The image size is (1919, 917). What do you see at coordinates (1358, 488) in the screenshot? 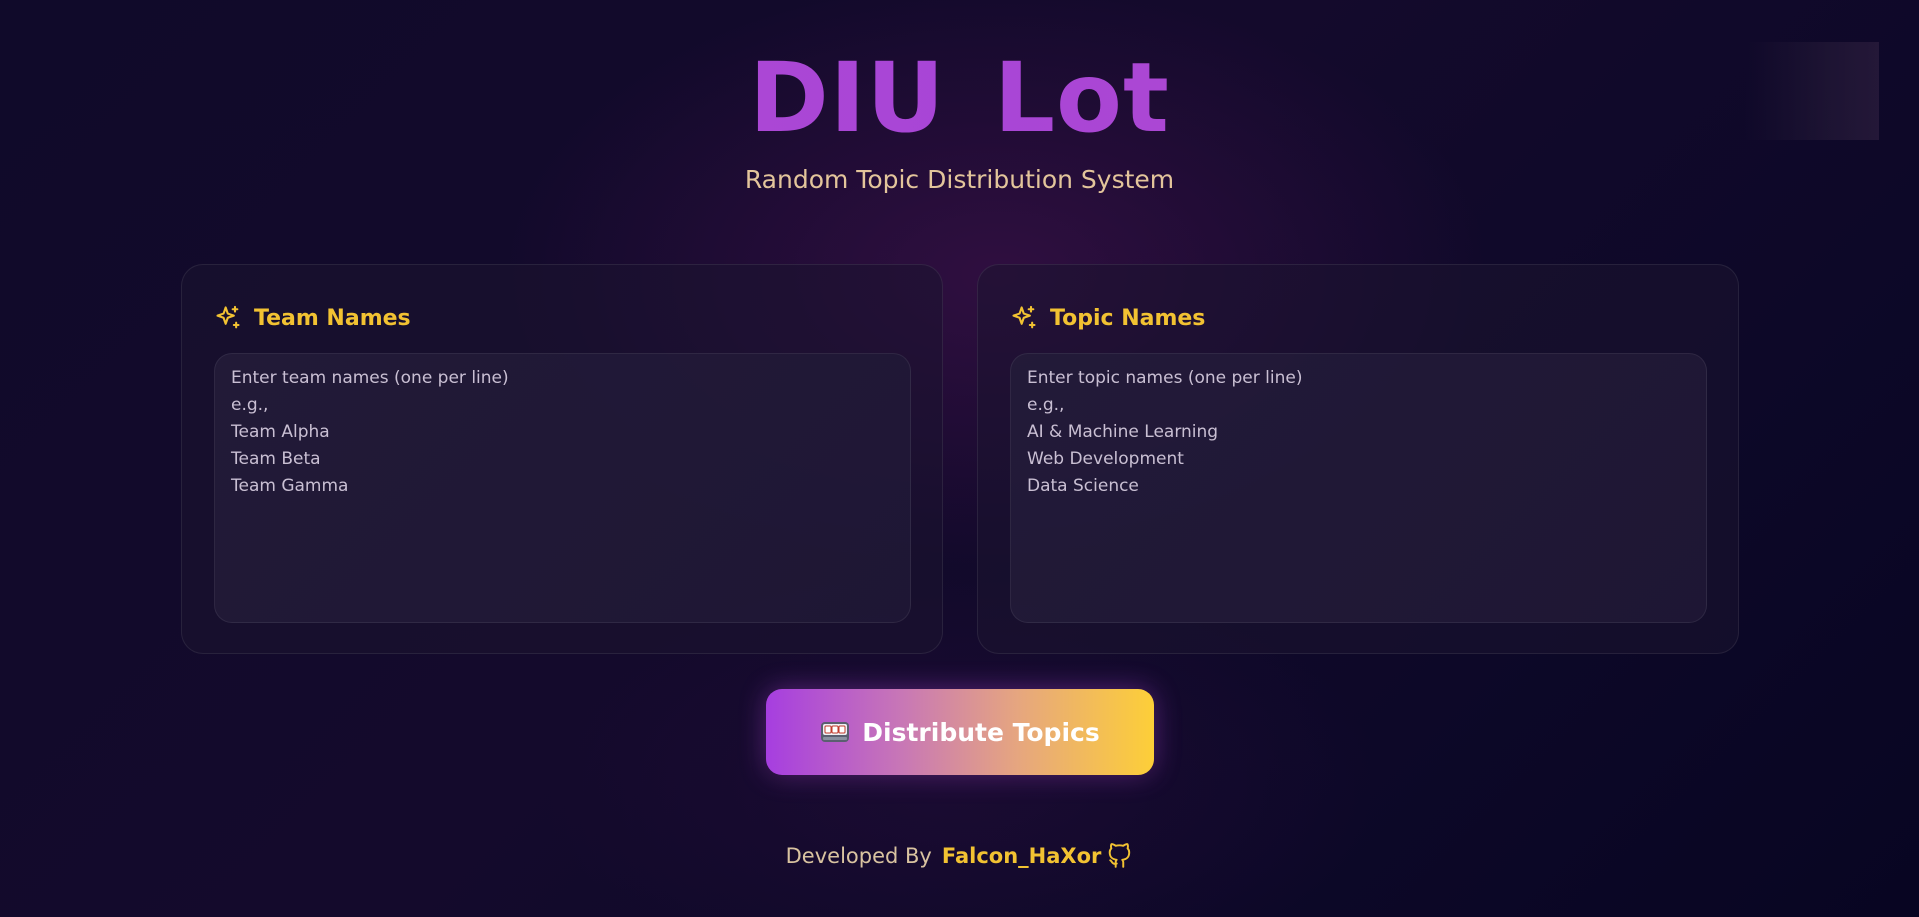
I see `topic-names-input` at bounding box center [1358, 488].